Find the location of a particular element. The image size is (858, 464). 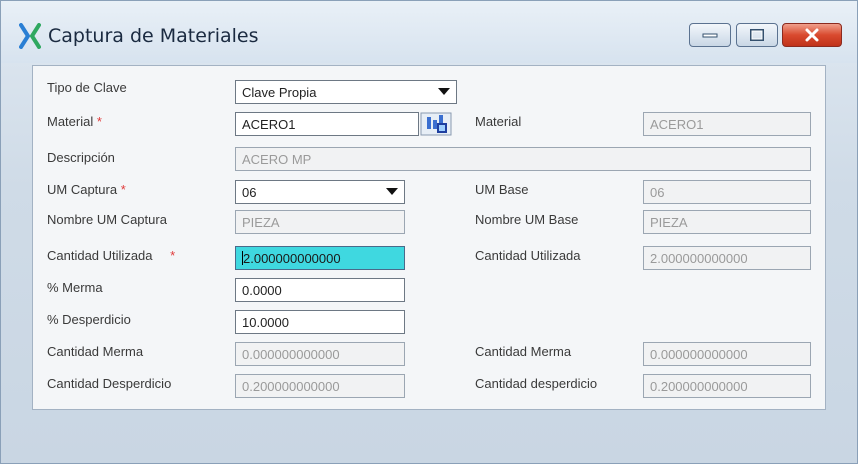

cantidad-utilizada-input: 2.000000000000 is located at coordinates (320, 258).